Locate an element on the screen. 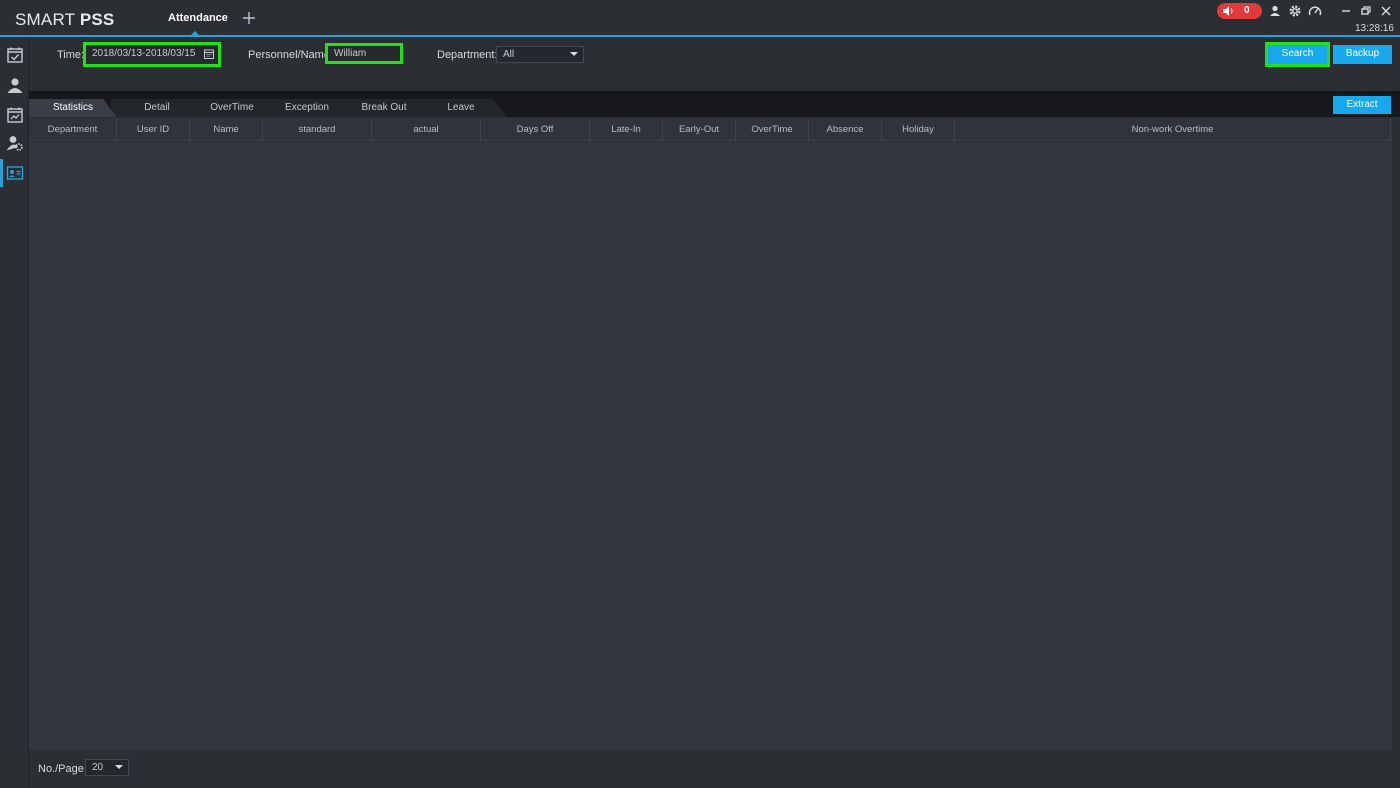 This screenshot has width=1400, height=788. personnel-label: Personnel/Name: is located at coordinates (290, 55).